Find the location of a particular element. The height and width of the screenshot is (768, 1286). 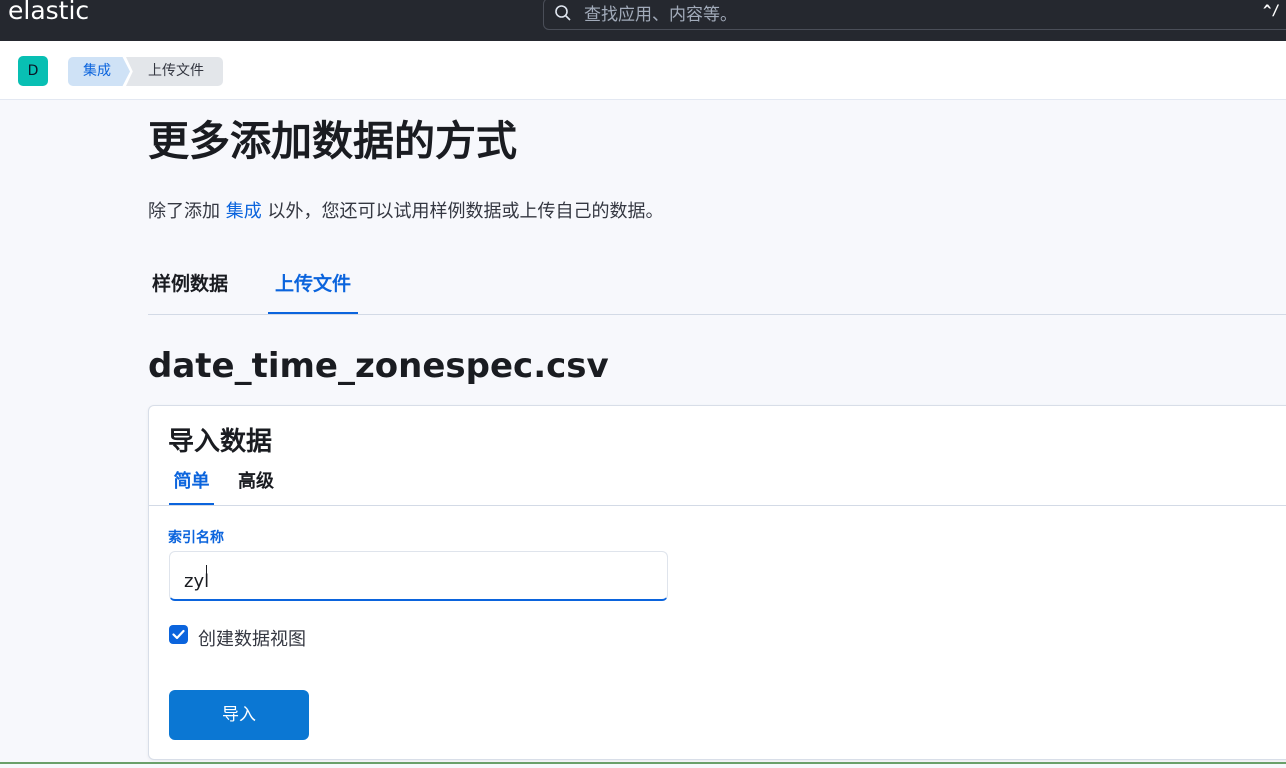

page-description: 除了添加 集成 以外，您还可以试用样例数据或上传自己的数据。 is located at coordinates (405, 210).